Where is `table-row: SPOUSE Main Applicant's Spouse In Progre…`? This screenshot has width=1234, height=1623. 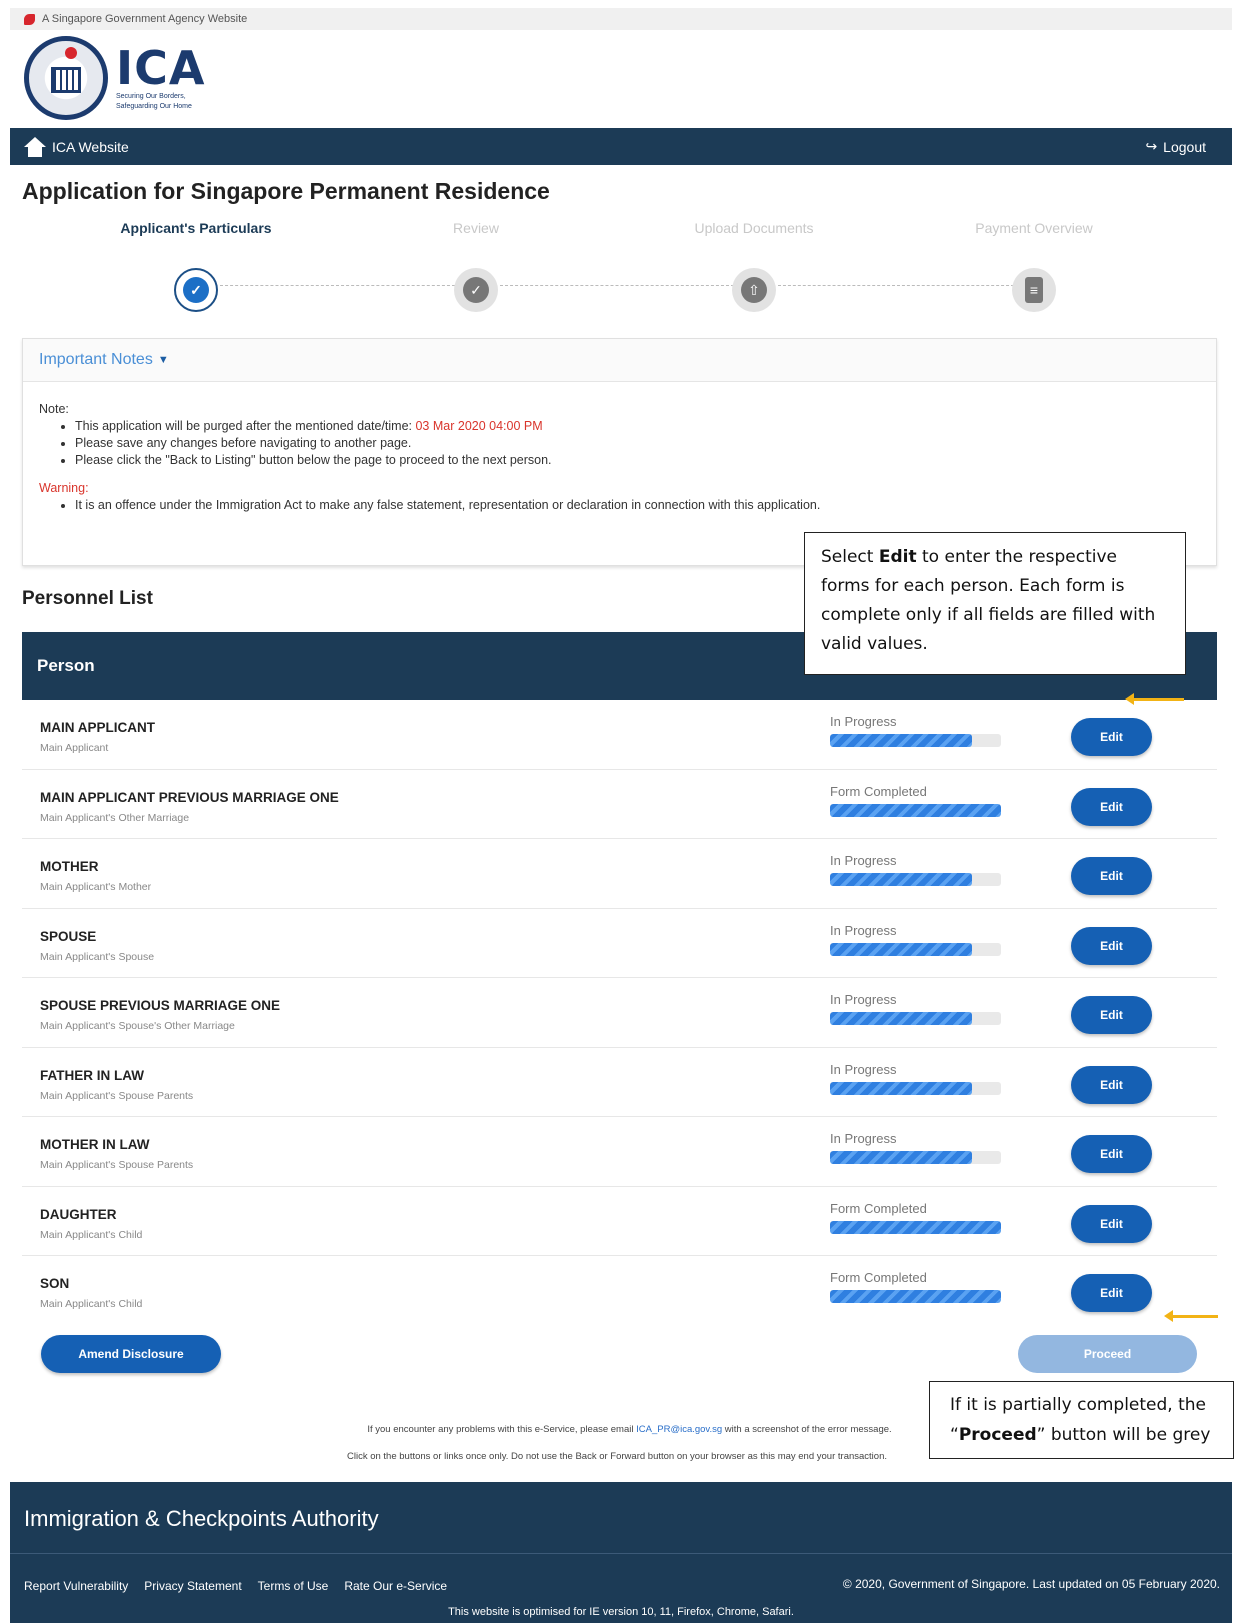 table-row: SPOUSE Main Applicant's Spouse In Progre… is located at coordinates (619, 943).